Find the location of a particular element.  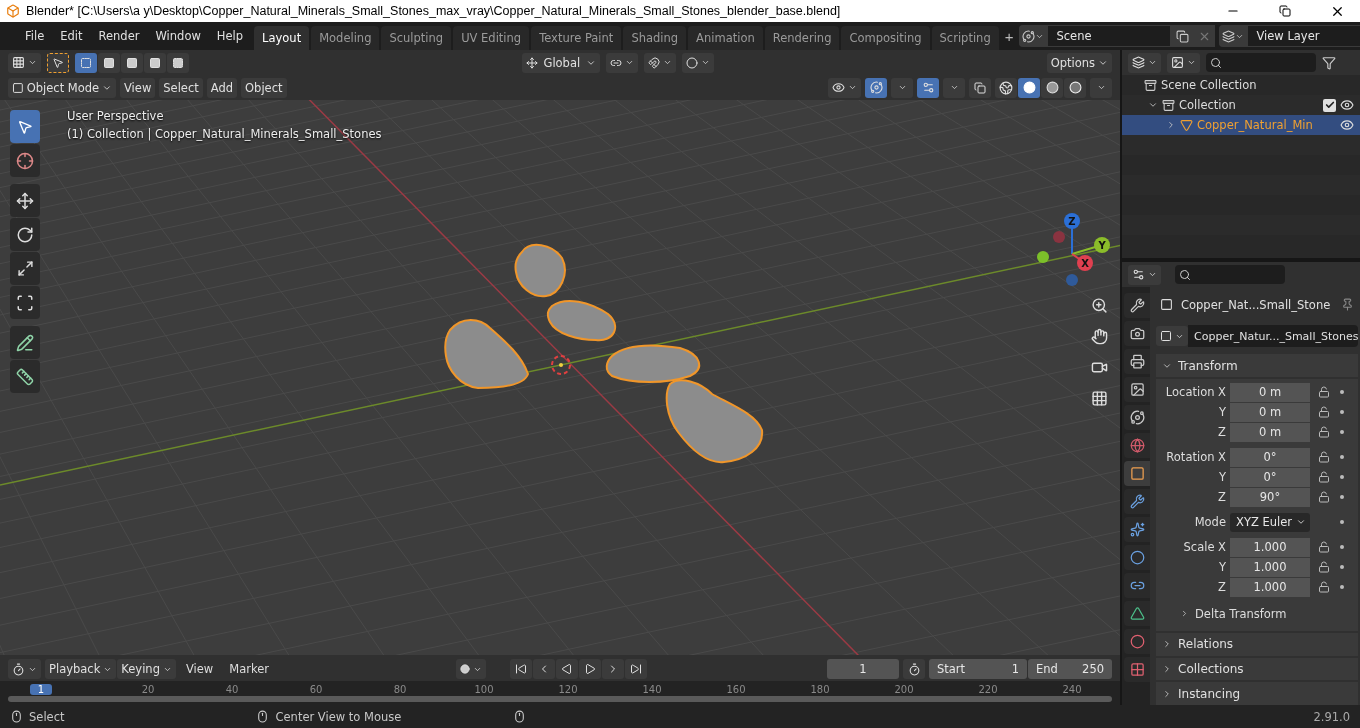

start-frame-field: Start 1 is located at coordinates (978, 669).